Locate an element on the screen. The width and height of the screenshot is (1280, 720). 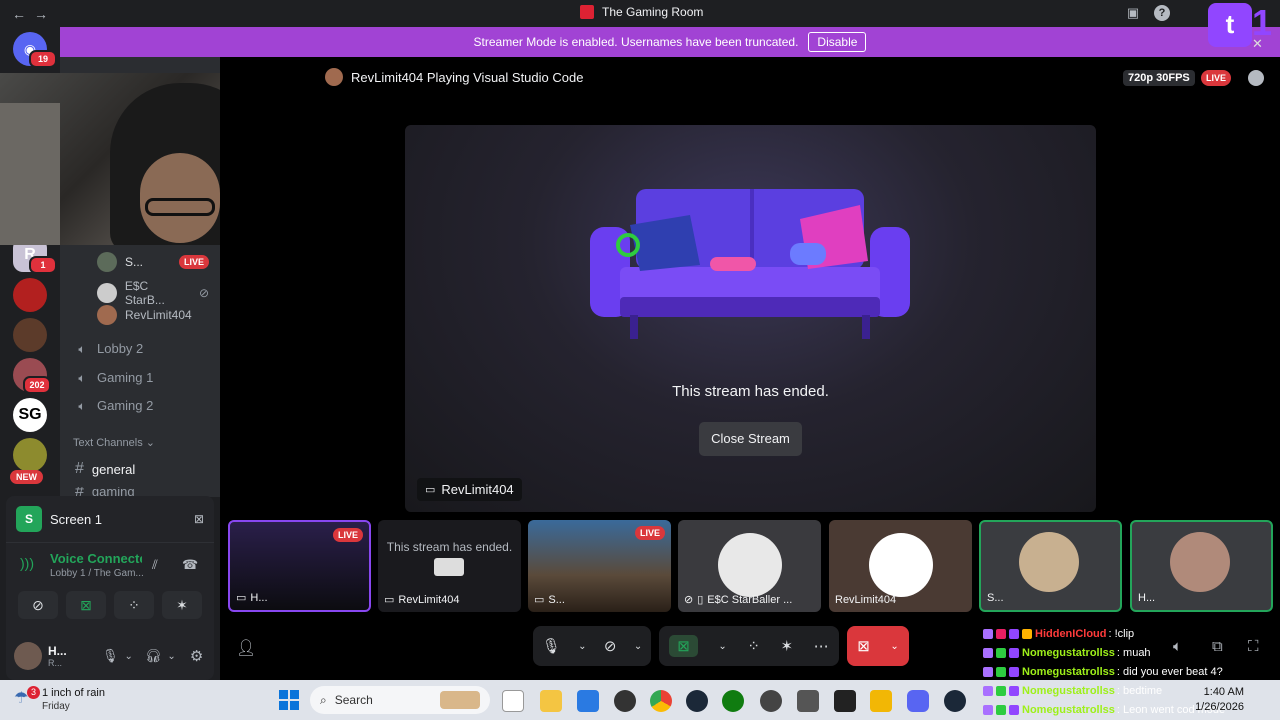
rockstar-icon is located at coordinates (881, 701).